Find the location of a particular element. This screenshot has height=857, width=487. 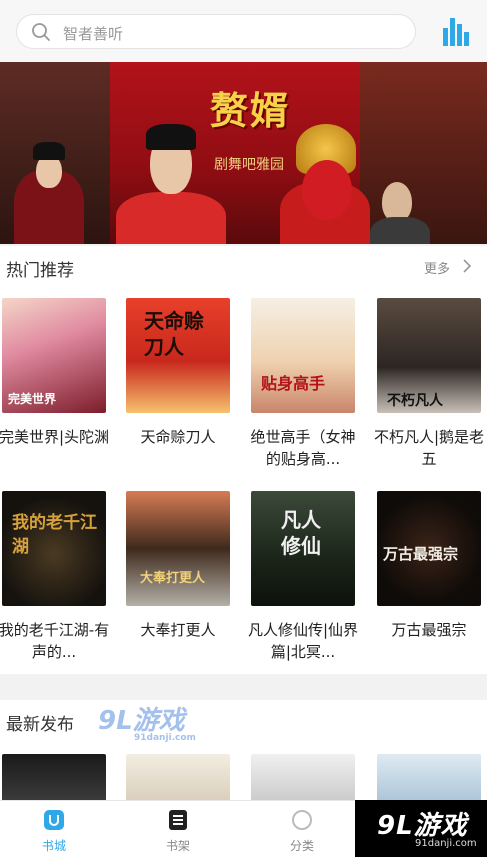

section-header: 最新发布 is located at coordinates (243, 720).